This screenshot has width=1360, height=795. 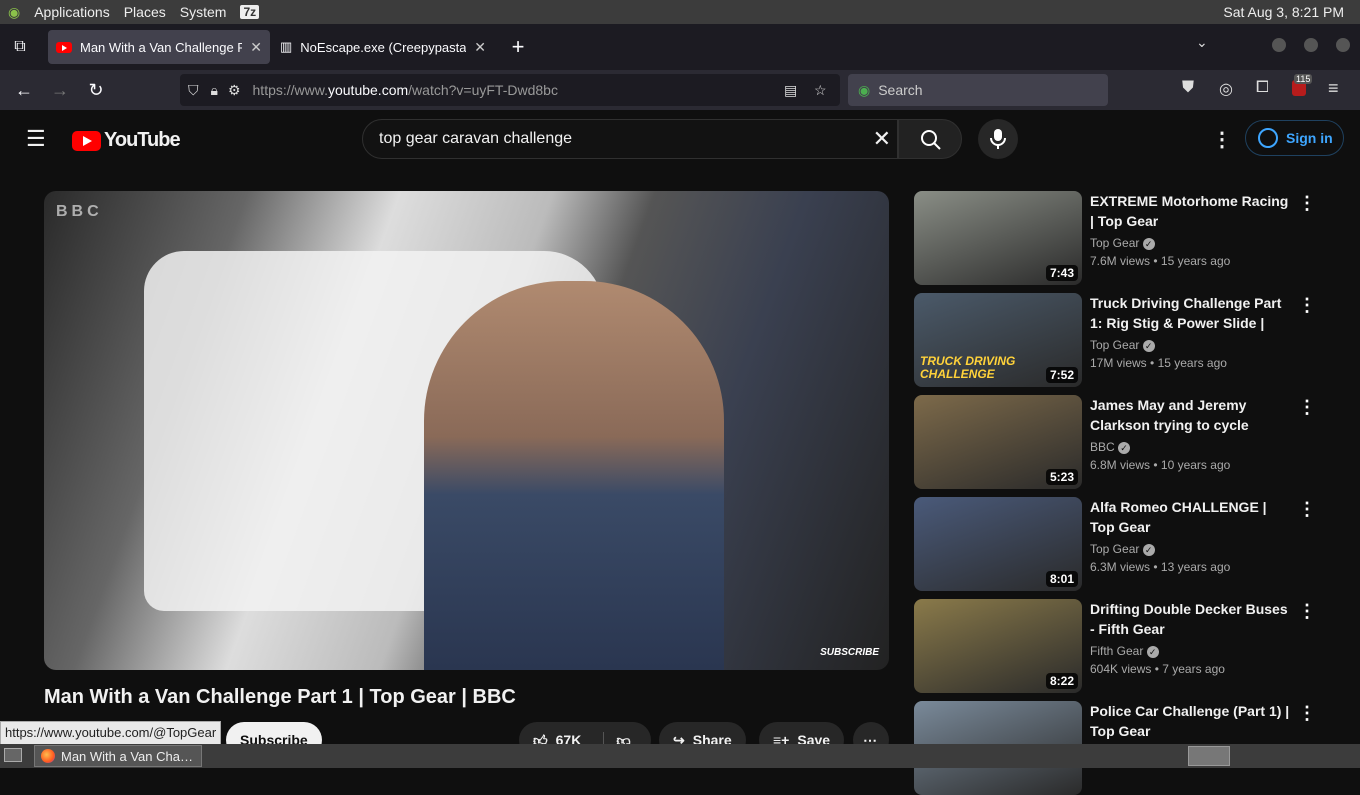 What do you see at coordinates (882, 139) in the screenshot?
I see `clear-search-icon: ✕` at bounding box center [882, 139].